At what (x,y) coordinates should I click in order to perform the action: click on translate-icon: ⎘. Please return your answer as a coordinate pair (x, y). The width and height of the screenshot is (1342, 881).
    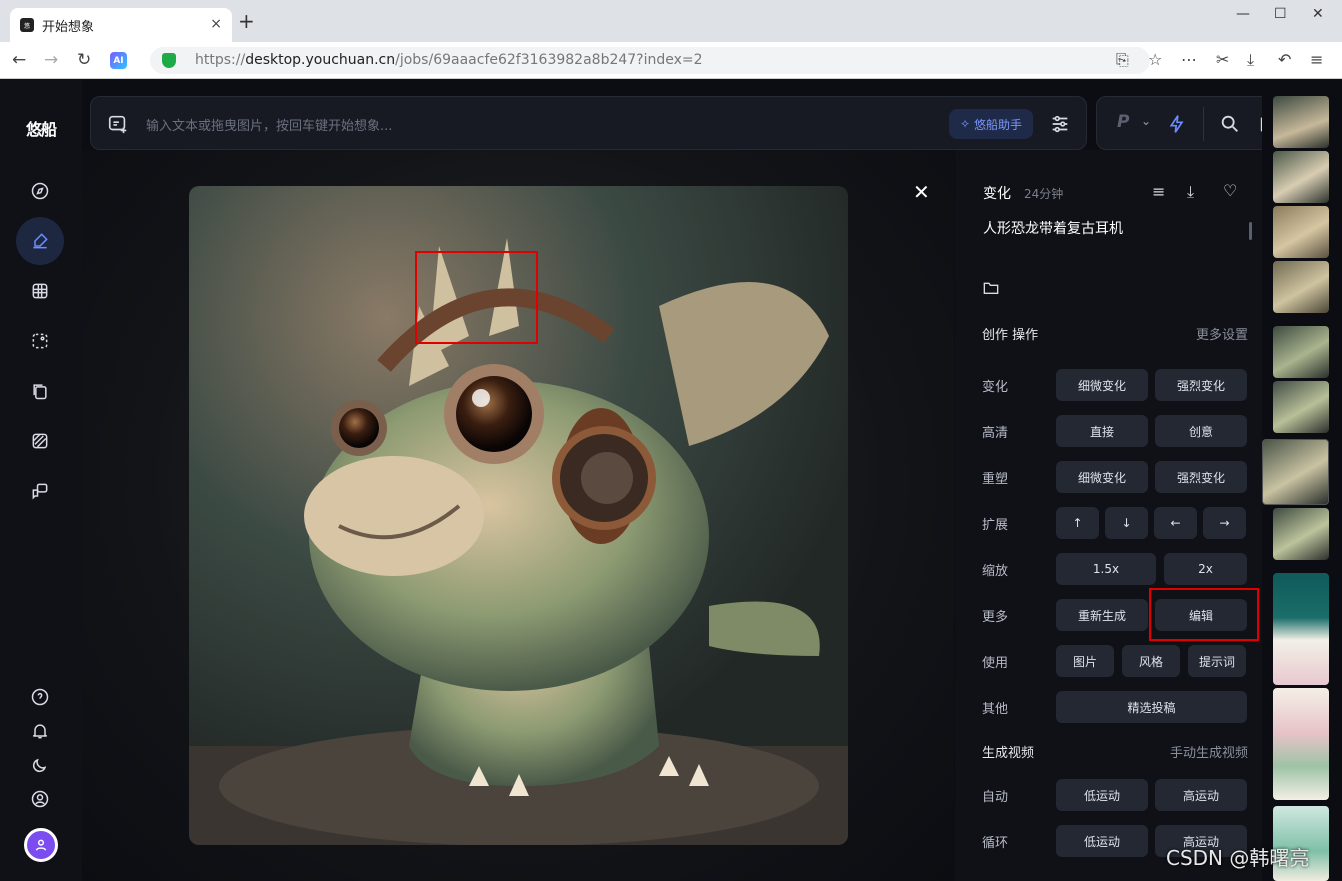
    Looking at the image, I should click on (1122, 60).